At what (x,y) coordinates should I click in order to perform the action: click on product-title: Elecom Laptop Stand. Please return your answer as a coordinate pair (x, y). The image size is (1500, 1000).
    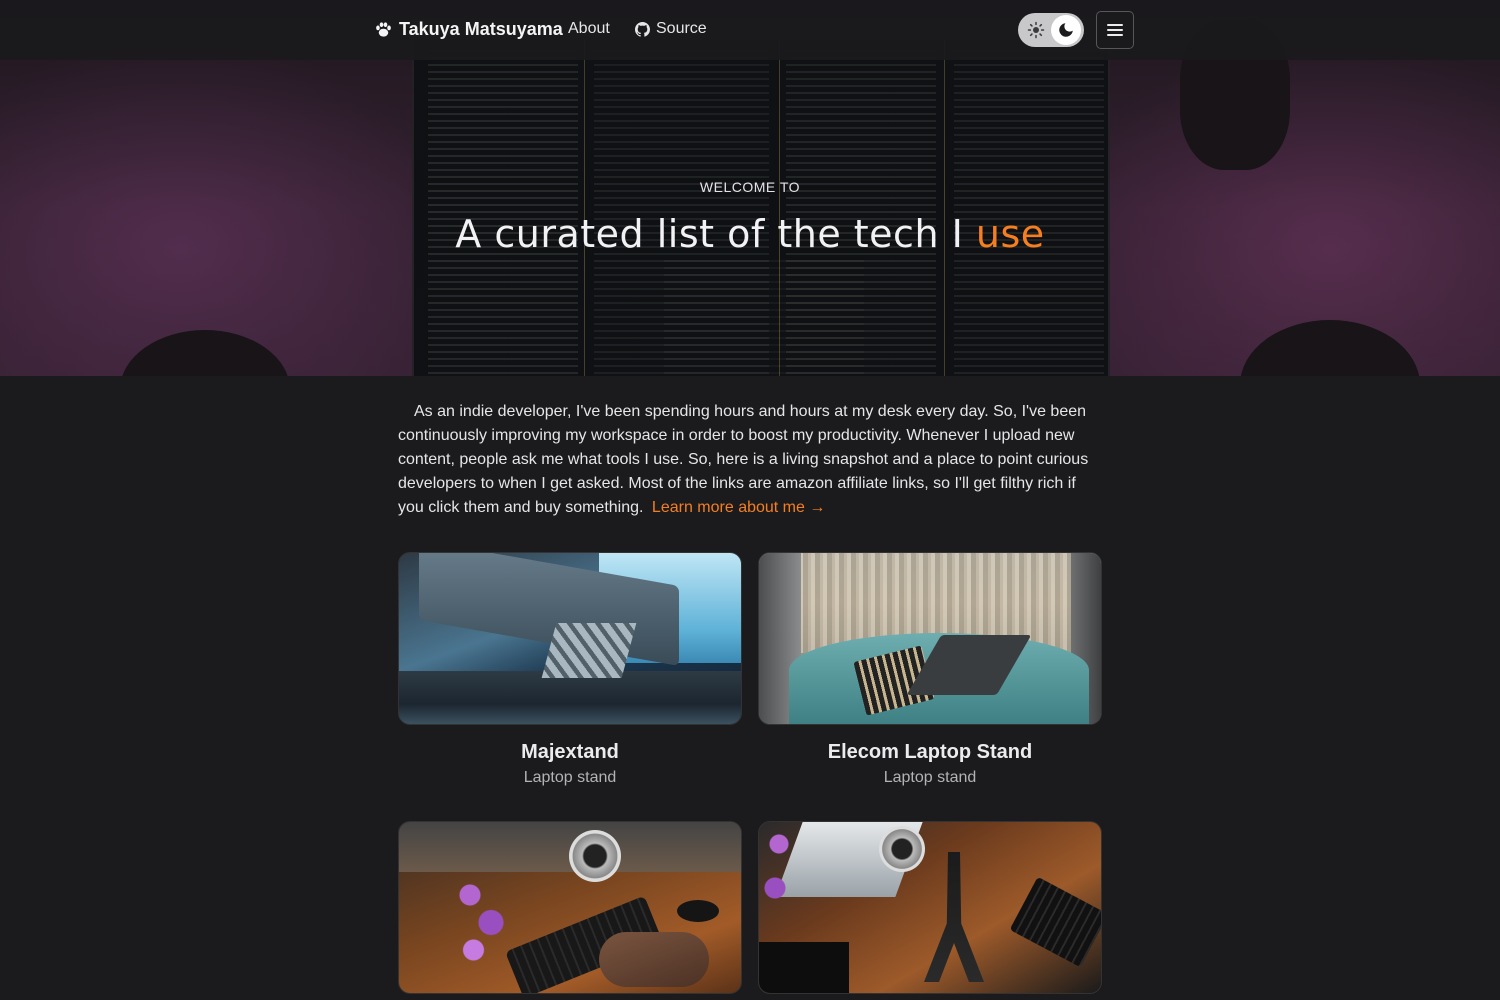
    Looking at the image, I should click on (930, 752).